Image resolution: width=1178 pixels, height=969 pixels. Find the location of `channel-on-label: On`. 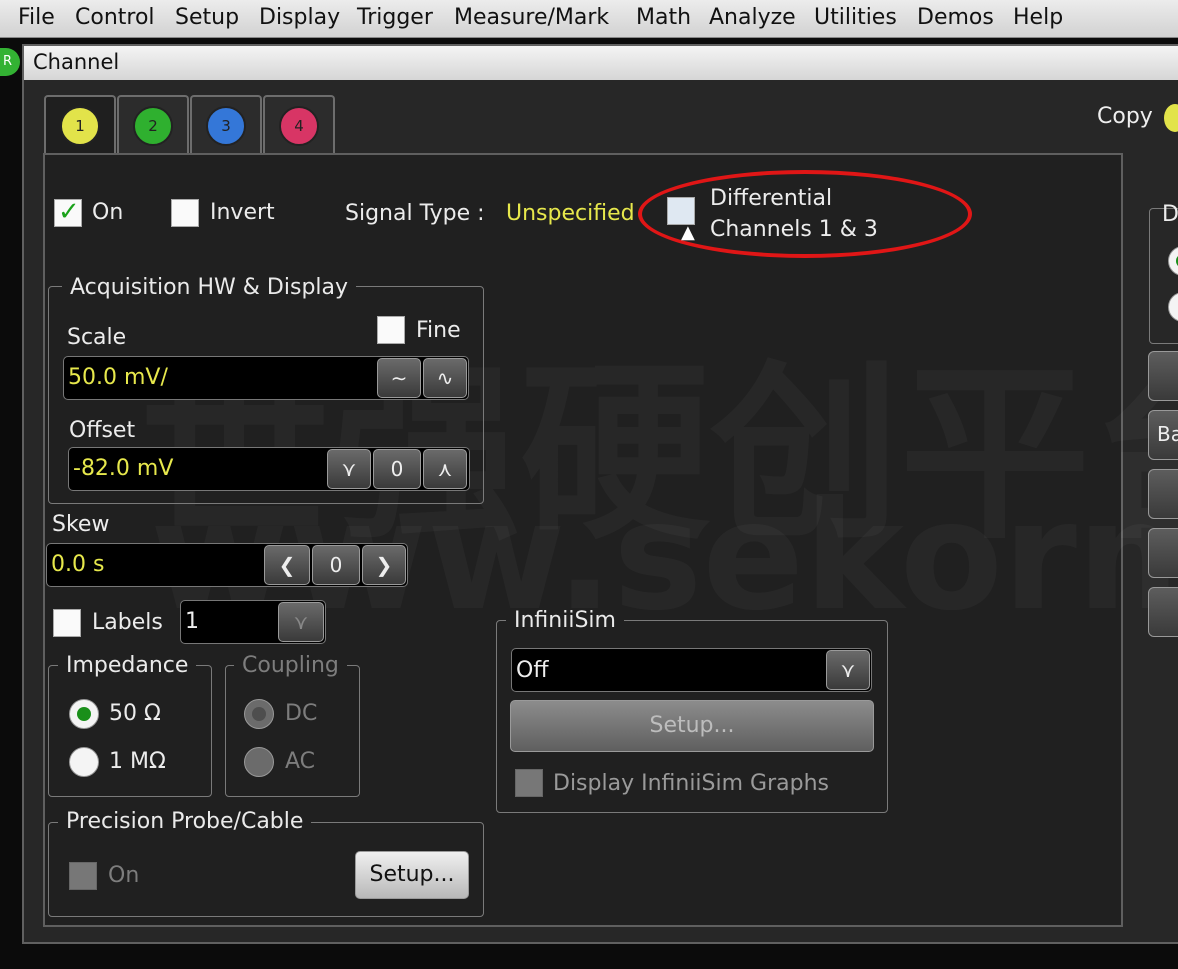

channel-on-label: On is located at coordinates (108, 212).